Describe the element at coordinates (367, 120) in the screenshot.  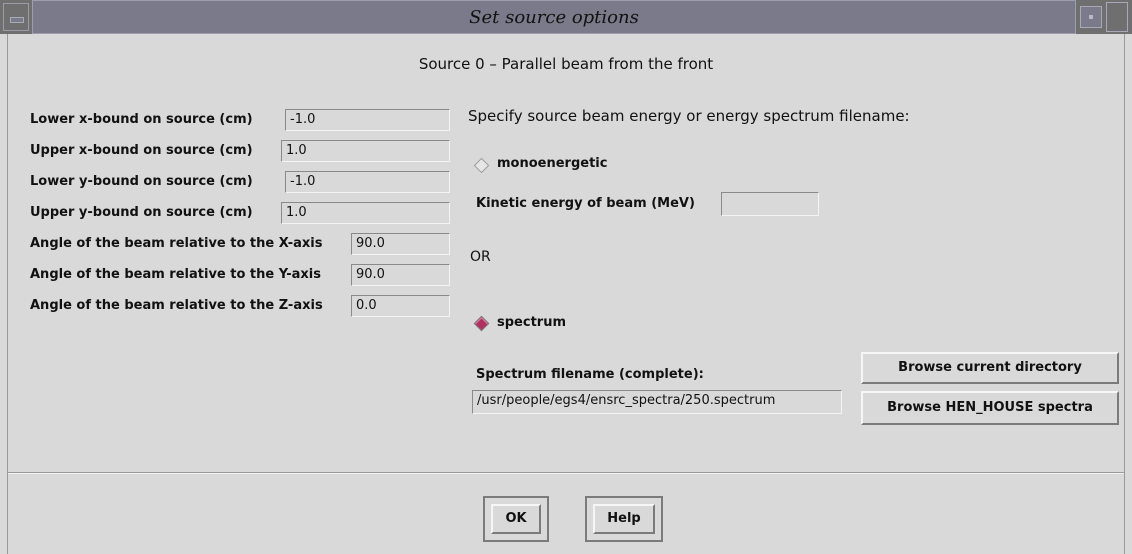
I see `lower-x-bound-field: -1.0` at that location.